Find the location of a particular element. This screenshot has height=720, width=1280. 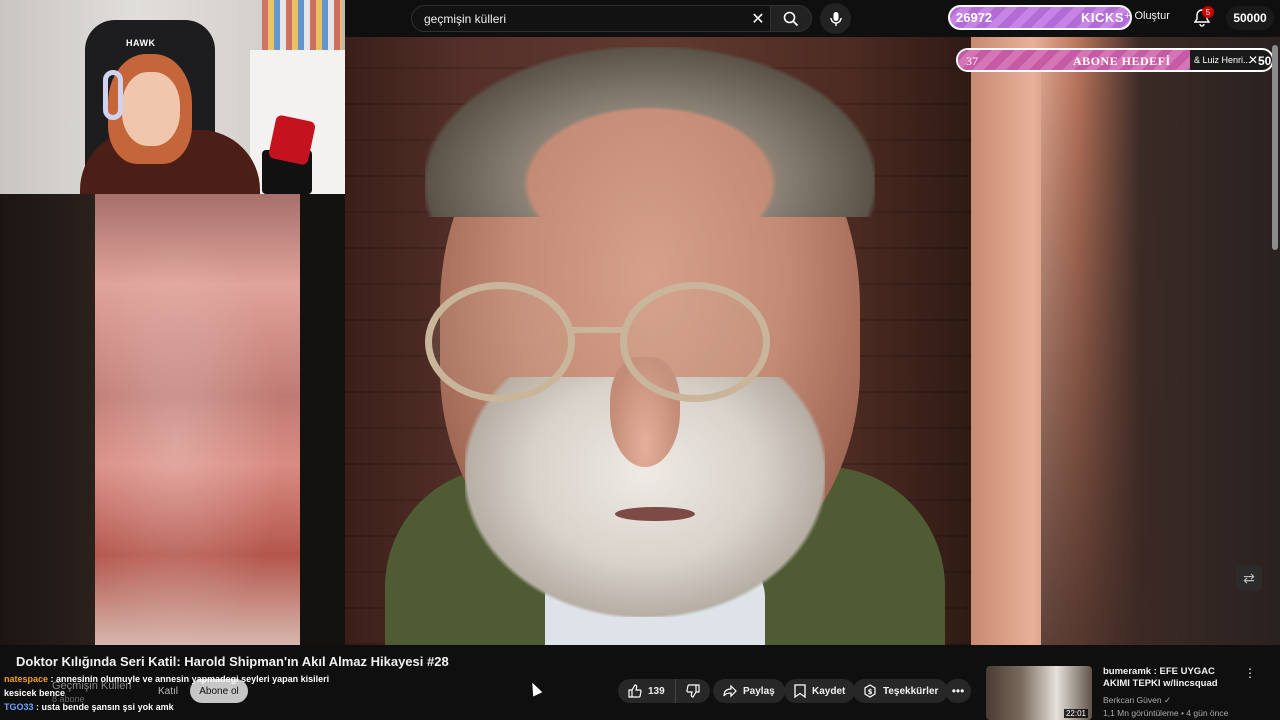

super-thanks-icon: $ is located at coordinates (870, 691).